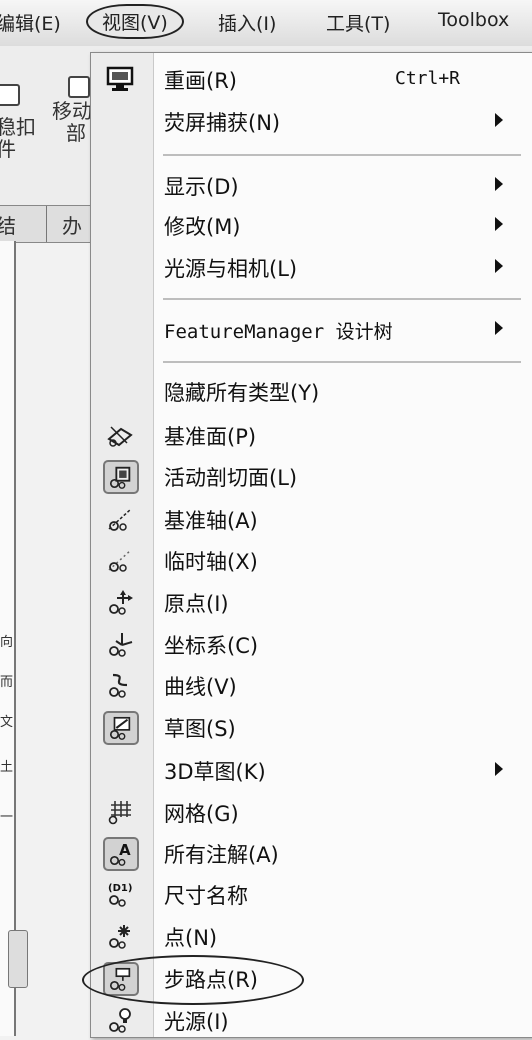 The image size is (532, 1040). I want to click on light-bulb-icon, so click(120, 1020).